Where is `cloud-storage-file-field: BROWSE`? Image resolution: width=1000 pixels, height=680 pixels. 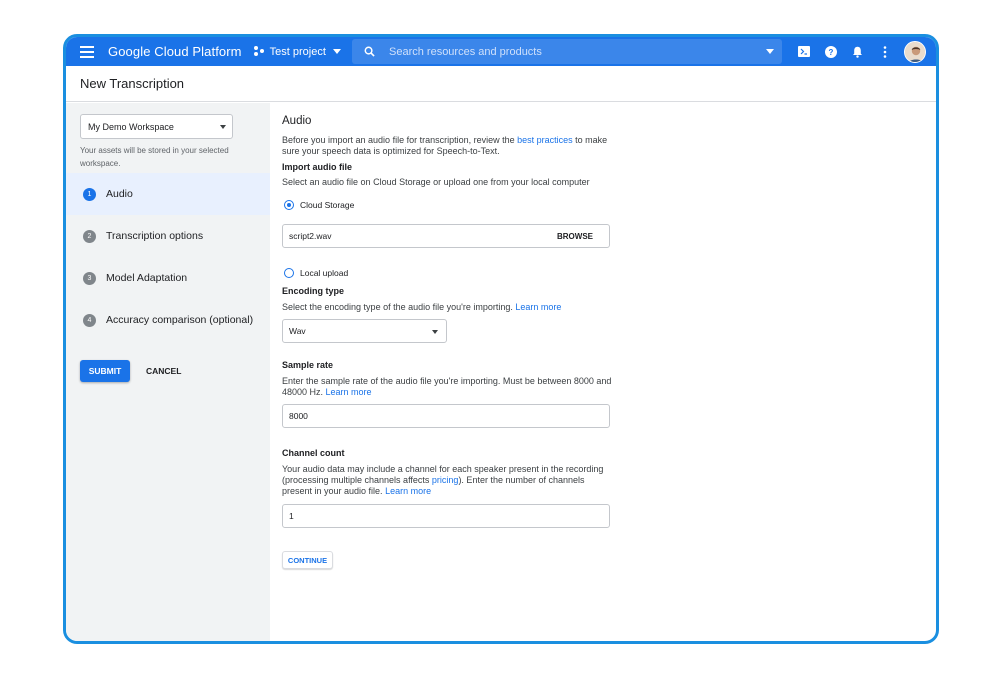
cloud-storage-file-field: BROWSE is located at coordinates (446, 236).